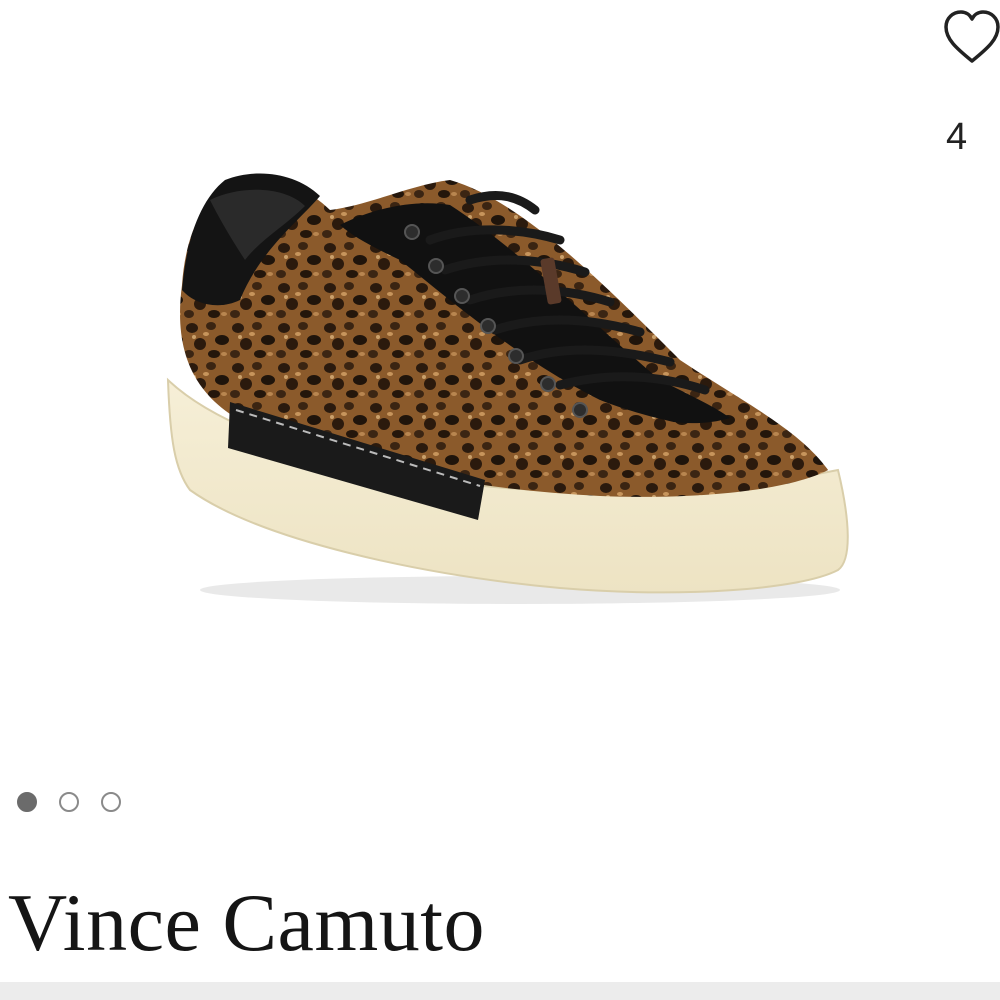 Image resolution: width=1000 pixels, height=1000 pixels. What do you see at coordinates (246, 923) in the screenshot?
I see `brand-name: Vince Camuto` at bounding box center [246, 923].